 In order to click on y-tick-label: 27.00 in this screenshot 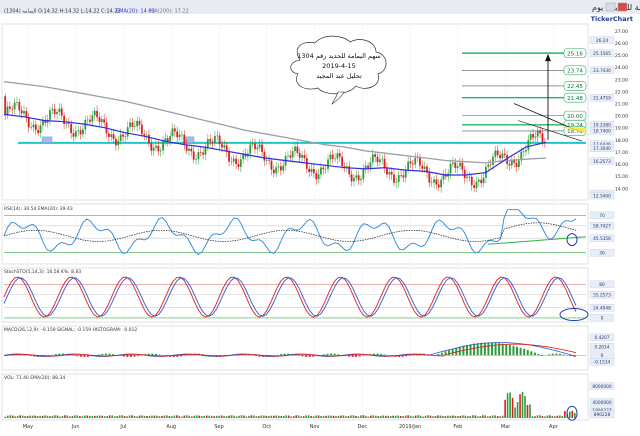, I will do `click(621, 32)`.